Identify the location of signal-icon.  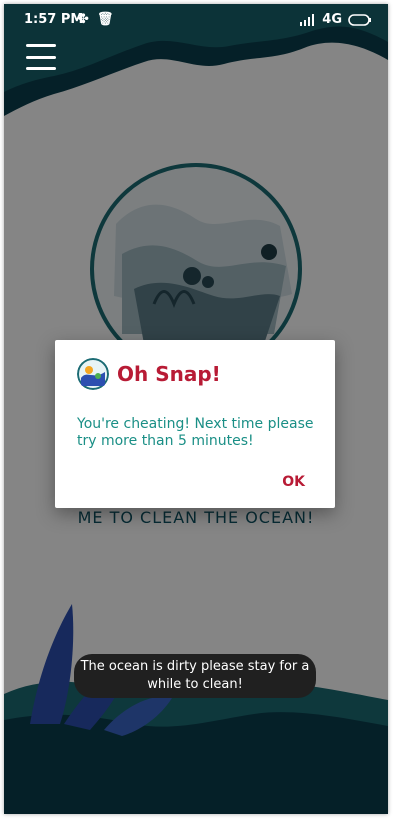
(307, 19).